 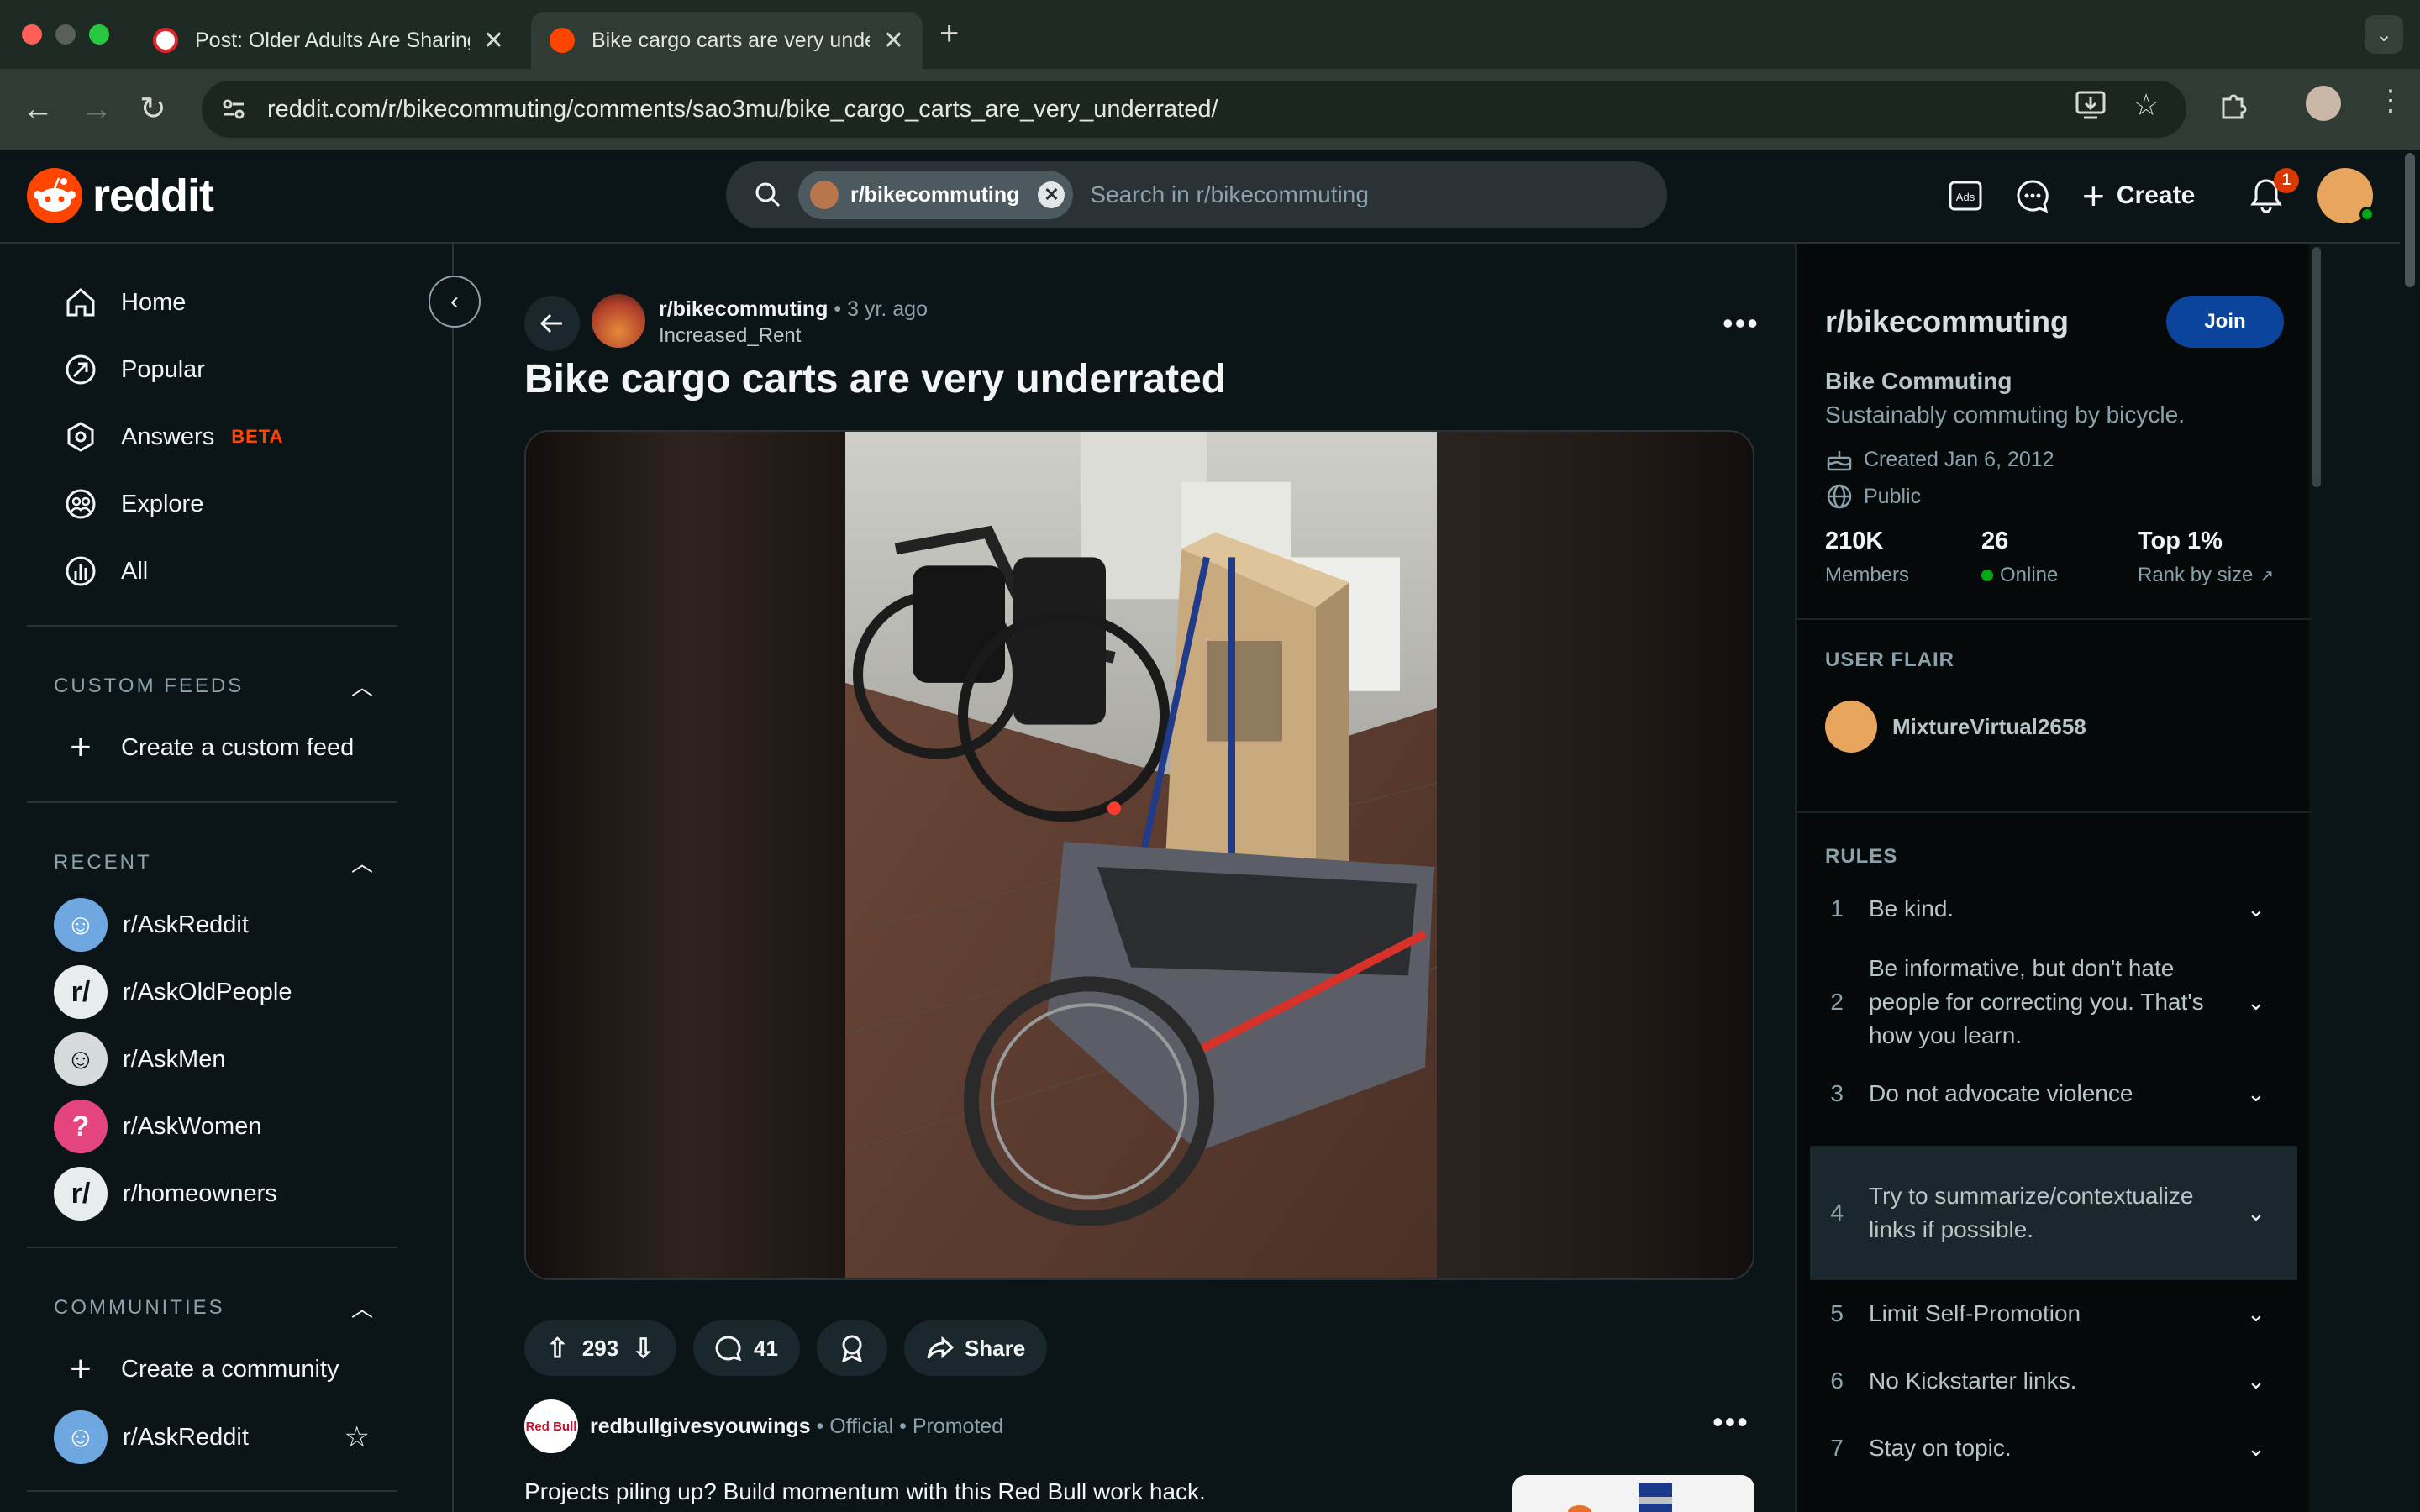 I want to click on browser-tab-older-adults: Post: Older Adults Are Sharing ✕, so click(x=329, y=40).